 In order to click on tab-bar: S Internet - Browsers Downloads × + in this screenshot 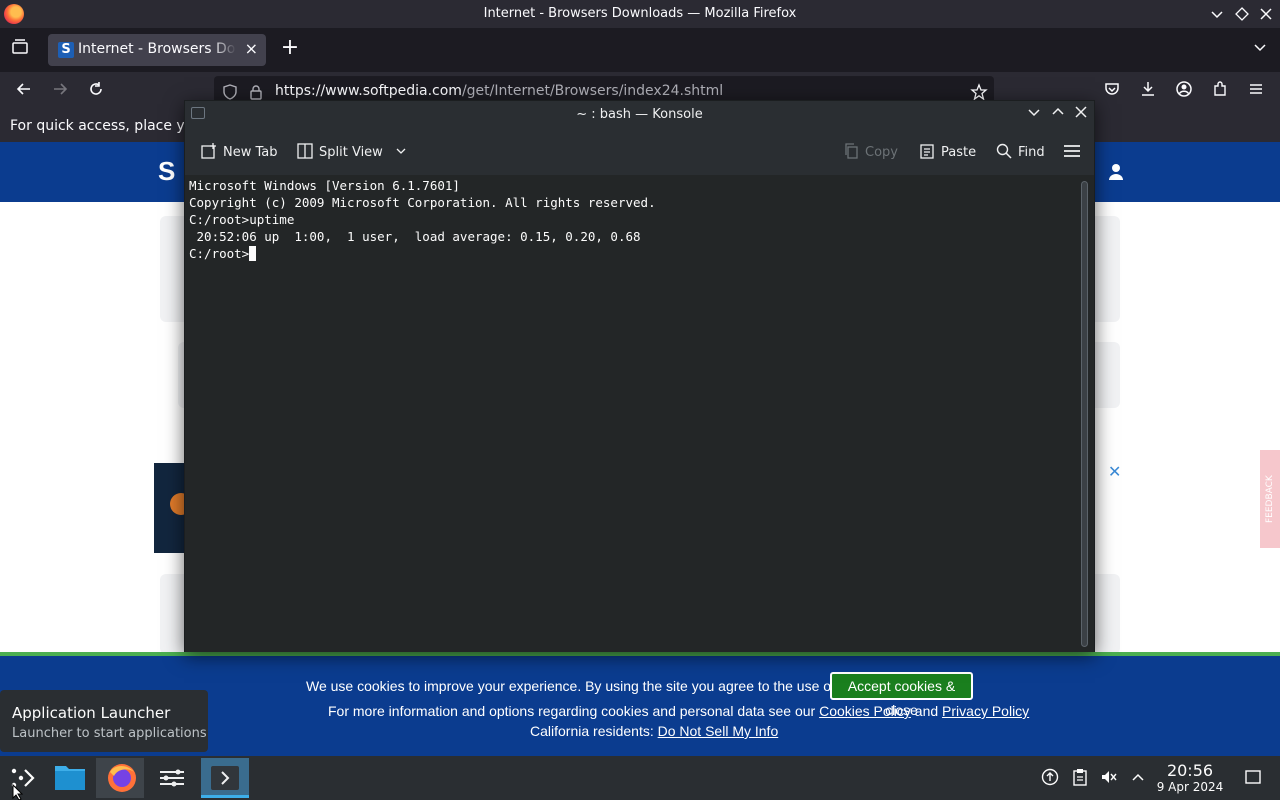, I will do `click(640, 50)`.